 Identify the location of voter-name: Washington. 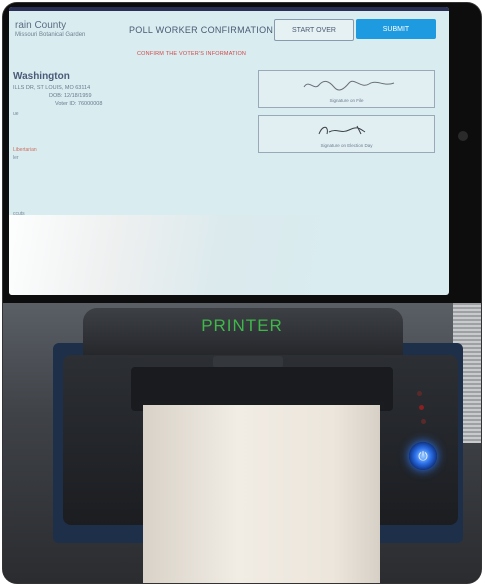
(41, 76).